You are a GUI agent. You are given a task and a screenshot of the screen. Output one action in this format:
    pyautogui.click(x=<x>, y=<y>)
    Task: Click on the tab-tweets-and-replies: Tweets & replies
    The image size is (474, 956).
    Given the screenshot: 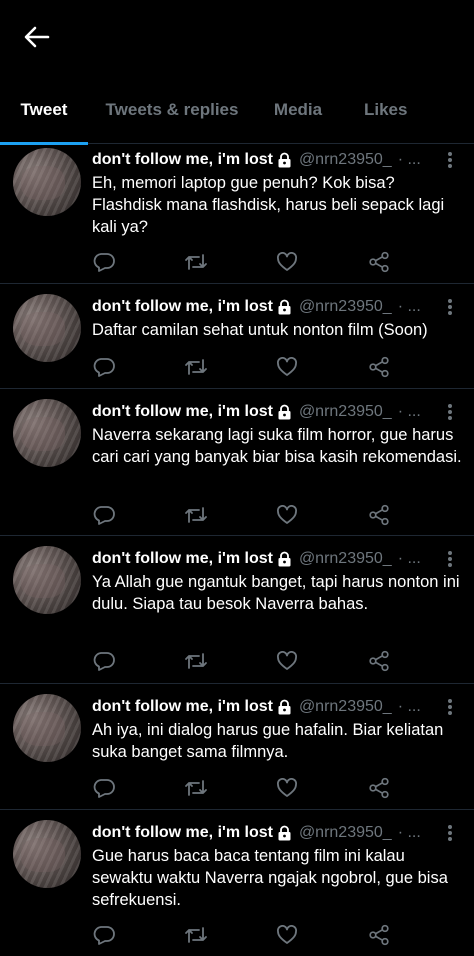 What is the action you would take?
    pyautogui.click(x=172, y=116)
    